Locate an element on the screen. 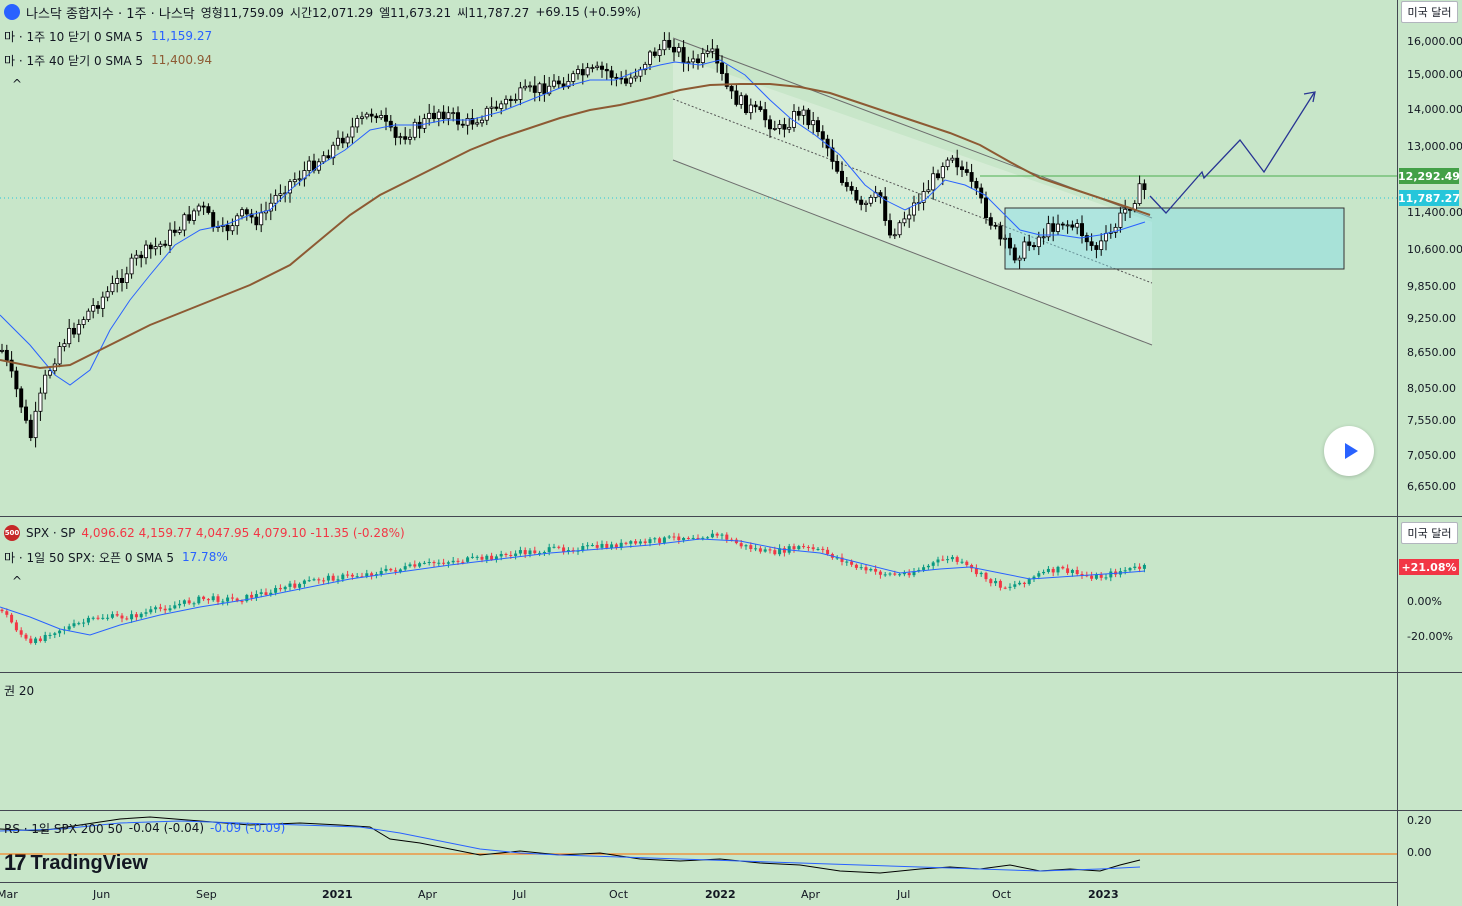 The height and width of the screenshot is (906, 1462). rs-tick-label: 0.00 is located at coordinates (1419, 852).